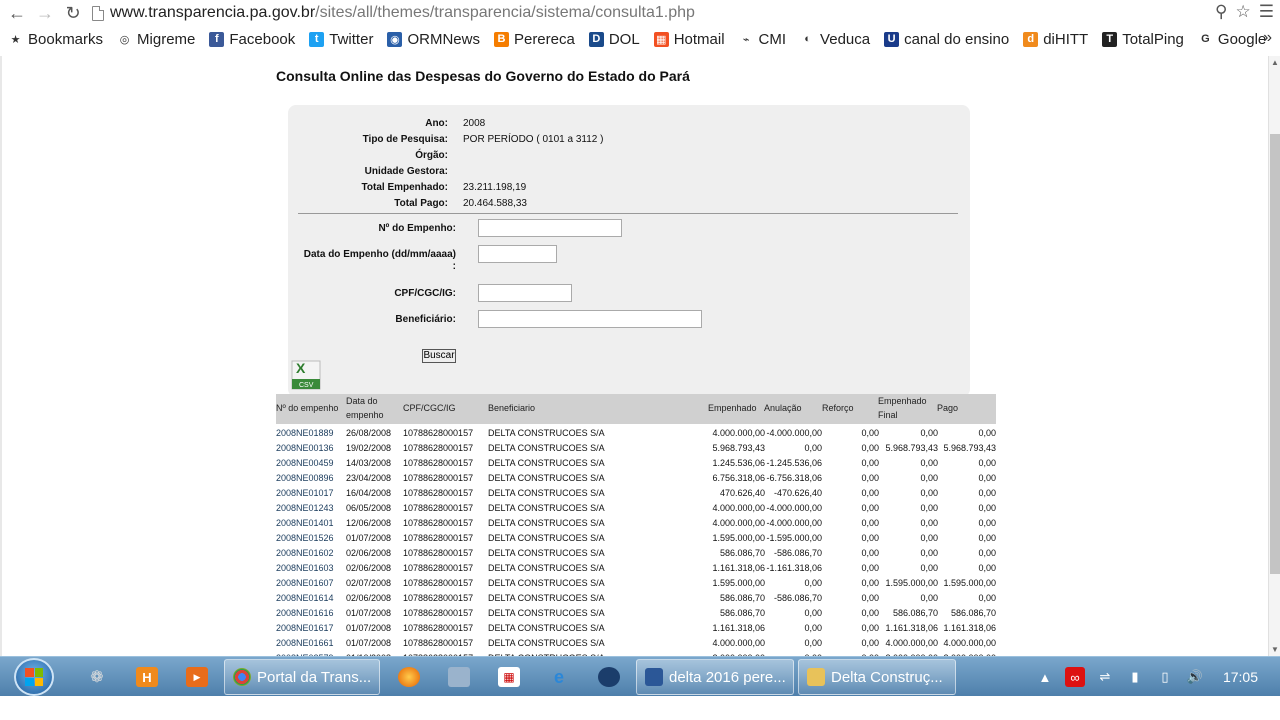 The image size is (1280, 720). Describe the element at coordinates (525, 293) in the screenshot. I see `cpf-input` at that location.